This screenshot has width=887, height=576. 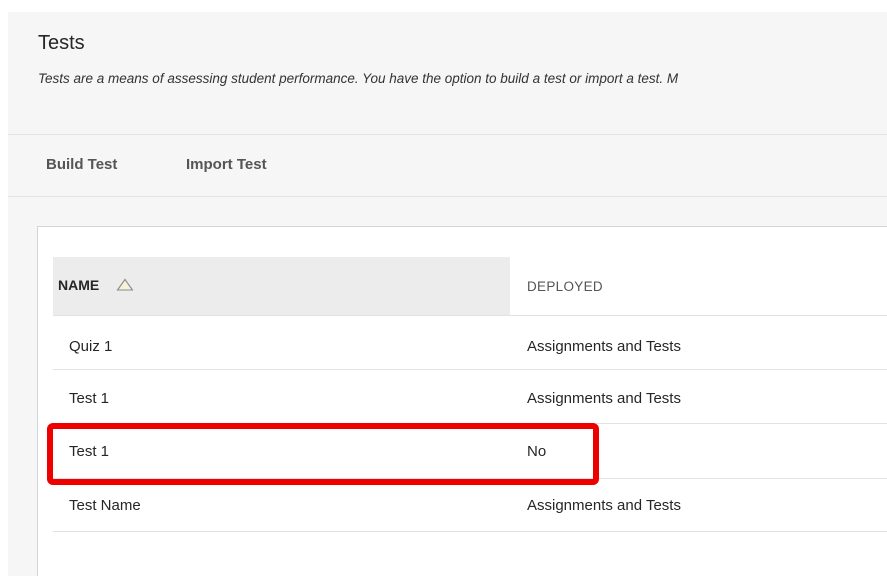 I want to click on test-name-link: Test 1, so click(x=89, y=398).